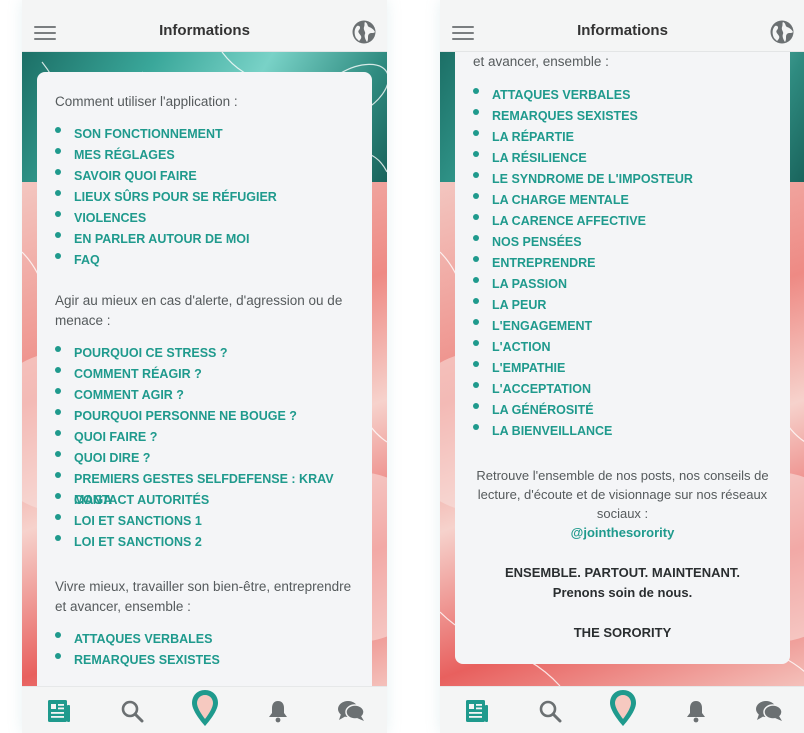  I want to click on link-carence-affective: LA CARENCE AFFECTIVE, so click(622, 221).